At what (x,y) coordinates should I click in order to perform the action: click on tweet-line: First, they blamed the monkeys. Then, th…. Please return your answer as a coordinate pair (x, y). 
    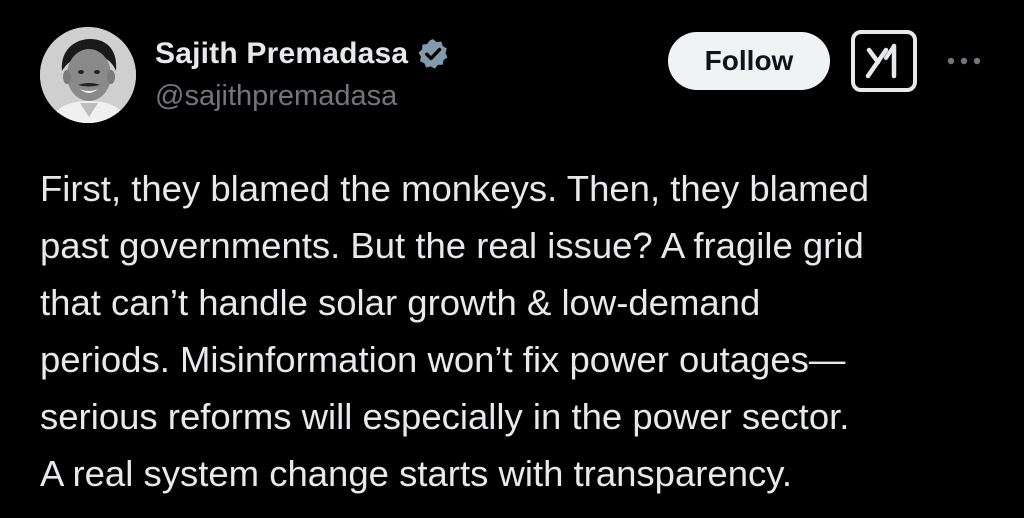
    Looking at the image, I should click on (455, 188).